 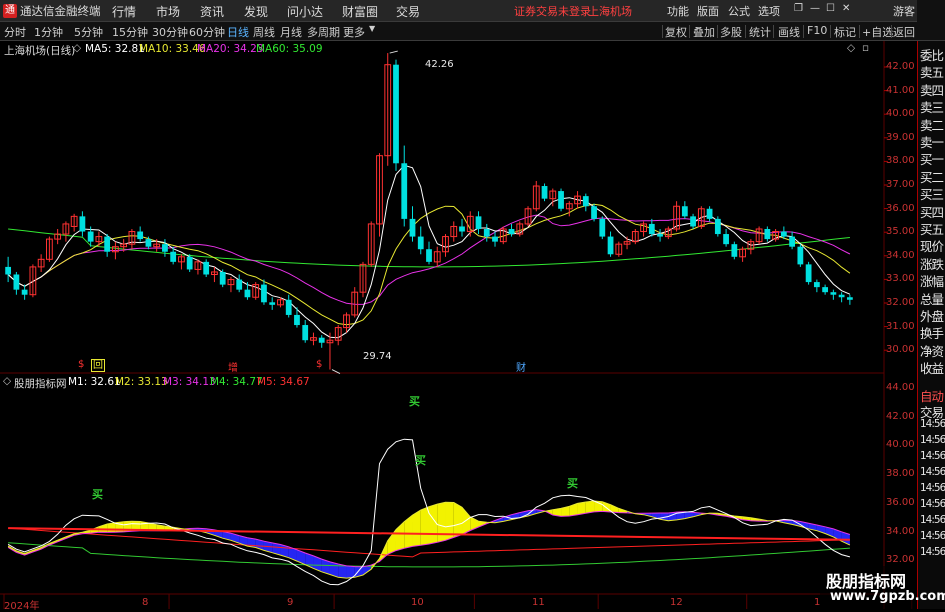 What do you see at coordinates (932, 264) in the screenshot?
I see `quote-field-12: 涨跌` at bounding box center [932, 264].